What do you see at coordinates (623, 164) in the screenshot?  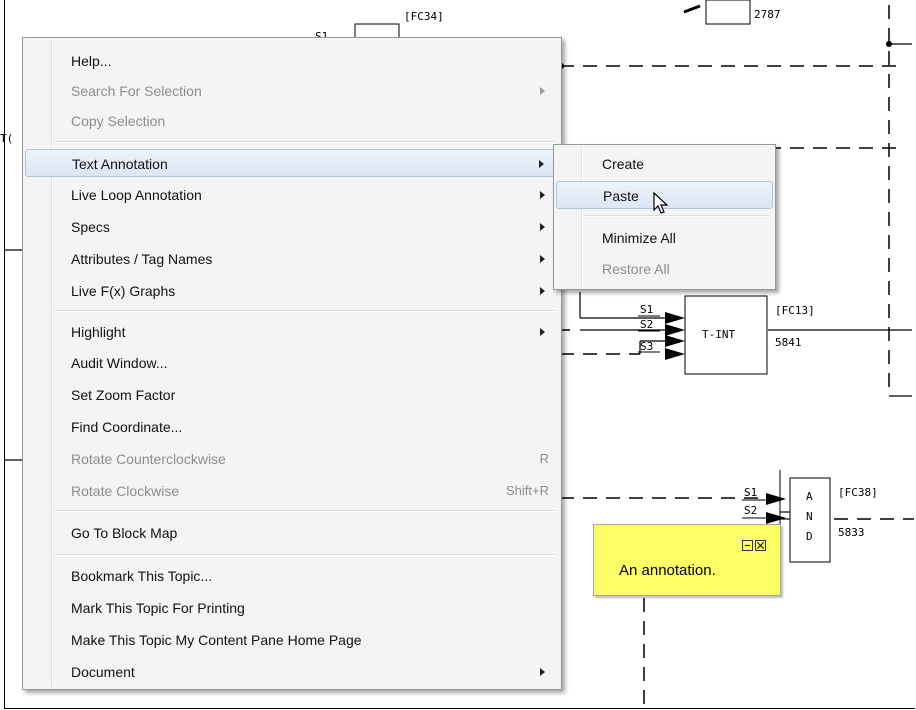 I see `submenu-item-label: Create` at bounding box center [623, 164].